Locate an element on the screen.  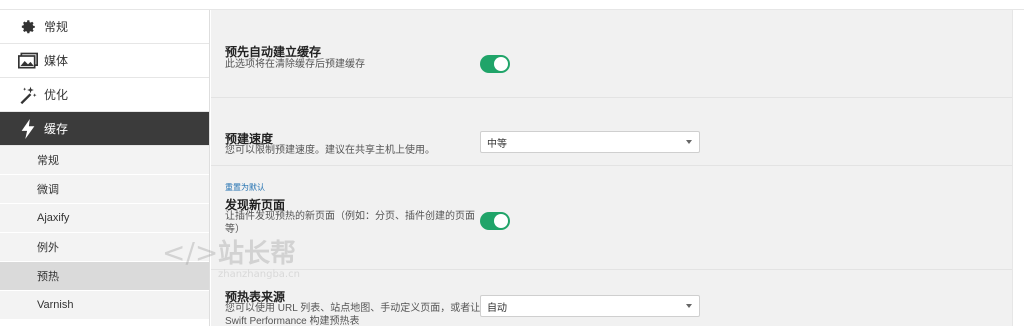
magic-wand-icon is located at coordinates (28, 95).